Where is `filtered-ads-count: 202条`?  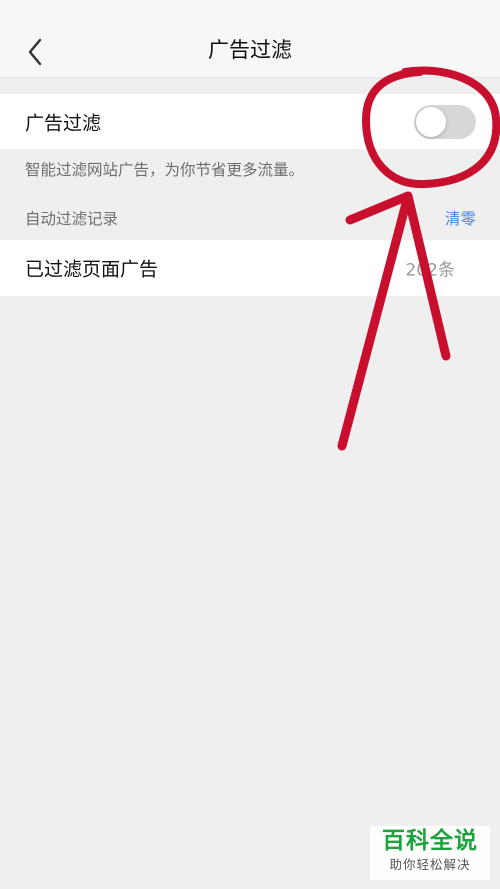
filtered-ads-count: 202条 is located at coordinates (430, 270).